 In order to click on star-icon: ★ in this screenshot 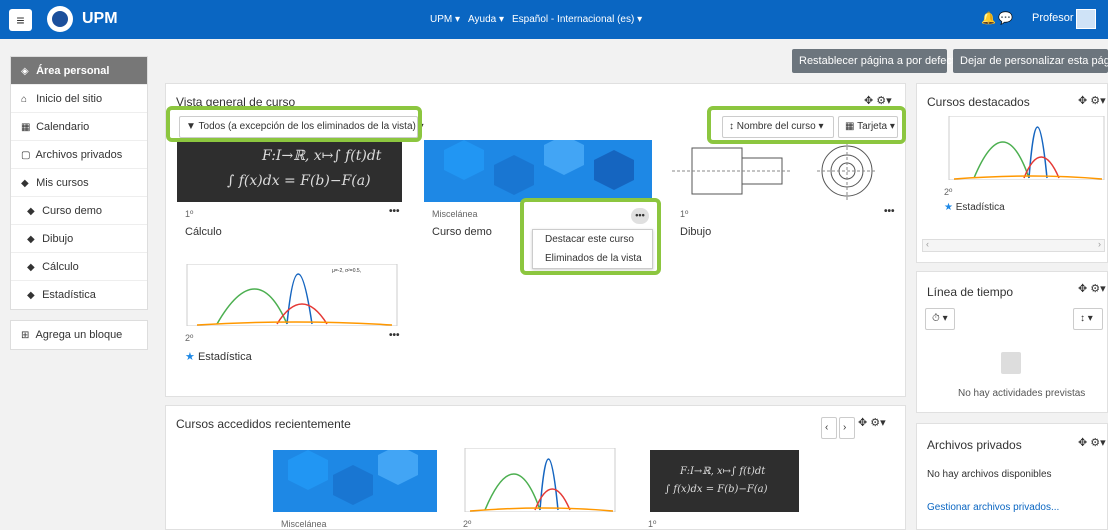, I will do `click(190, 357)`.